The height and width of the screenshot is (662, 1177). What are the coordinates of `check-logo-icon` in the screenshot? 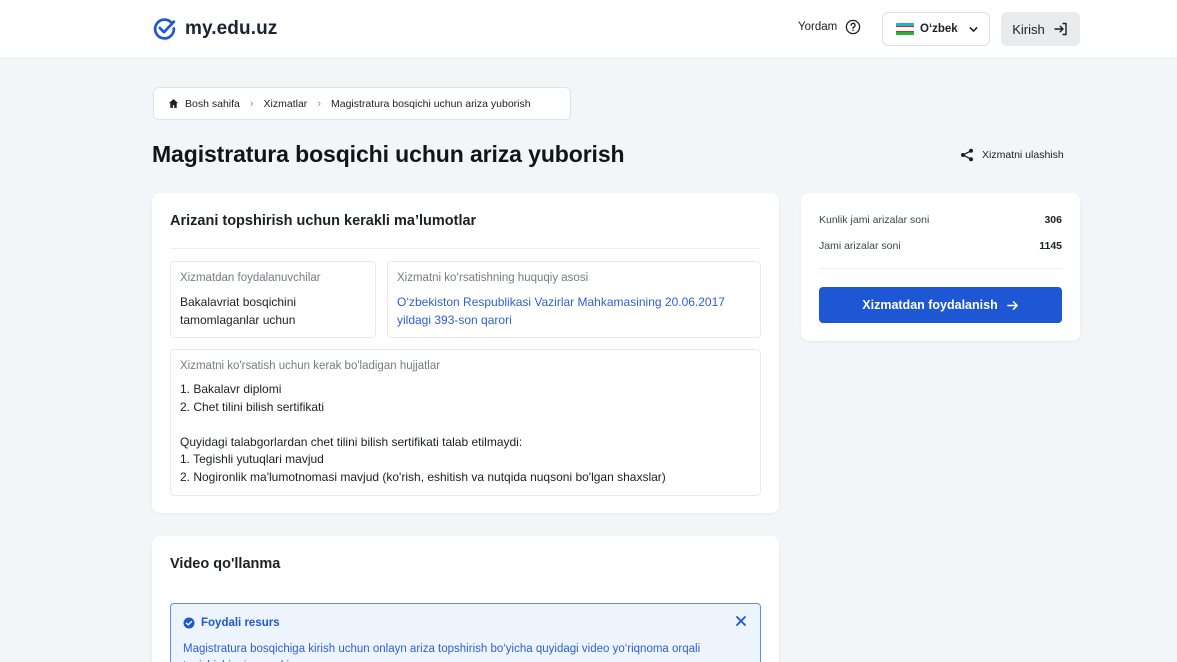 It's located at (164, 29).